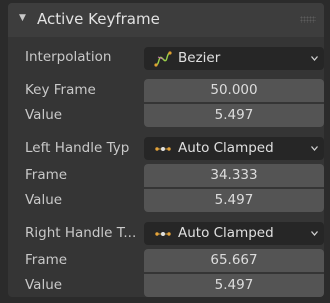 The width and height of the screenshot is (330, 303). I want to click on drag-grip-icon, so click(308, 19).